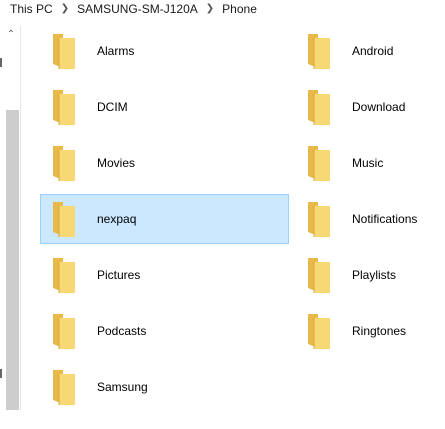 Image resolution: width=445 pixels, height=429 pixels. Describe the element at coordinates (379, 331) in the screenshot. I see `folder-label: Ringtones` at that location.